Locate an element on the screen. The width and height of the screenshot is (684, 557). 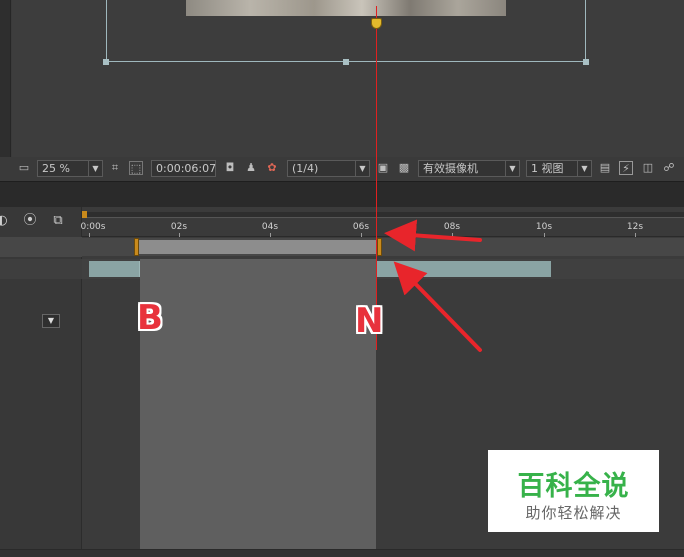
live-update-icon: ◐ is located at coordinates (5, 221).